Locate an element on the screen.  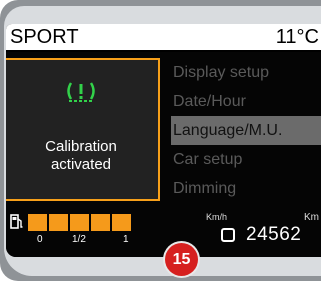
fuel-scale-empty: 0 is located at coordinates (40, 239).